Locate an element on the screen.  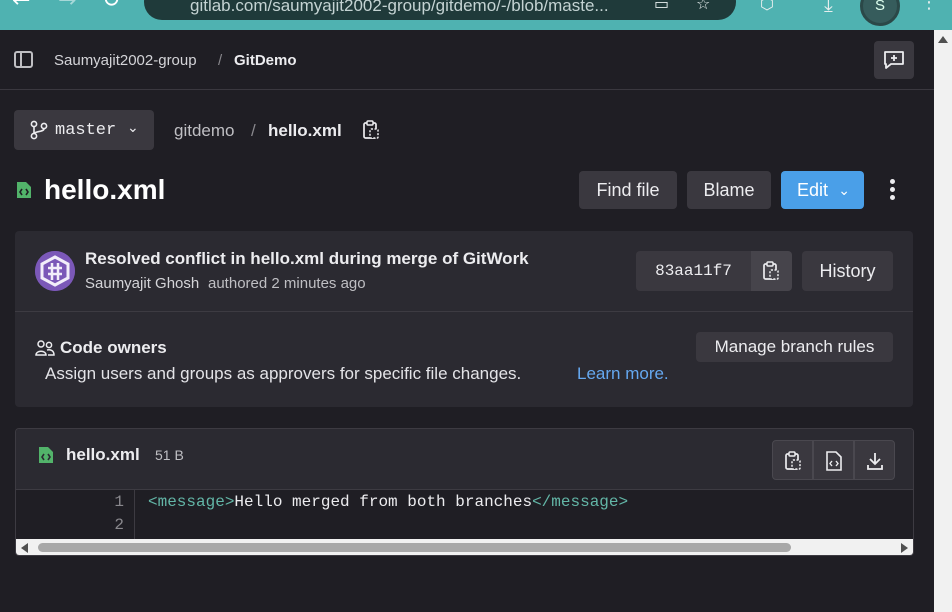
path-root-link: gitdemo is located at coordinates (204, 131).